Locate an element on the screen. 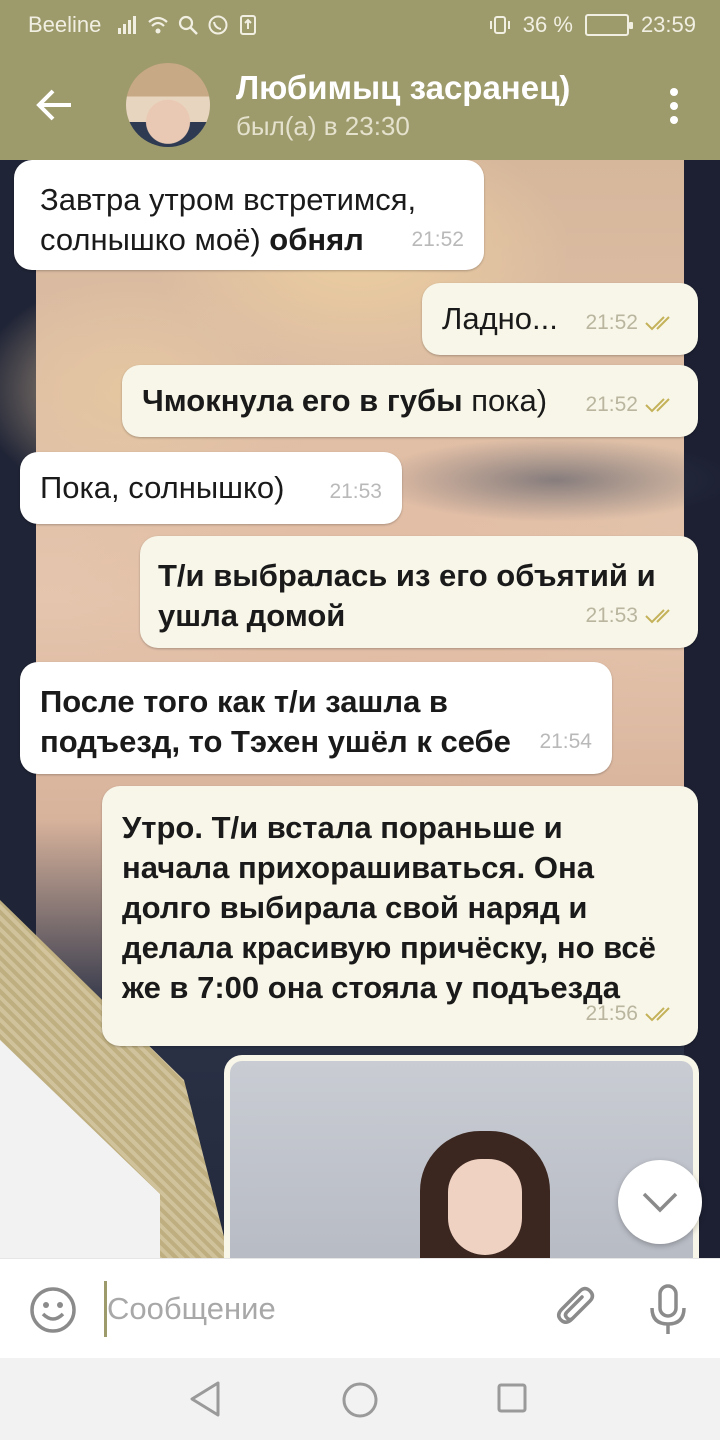 This screenshot has height=1440, width=720. nav-recent-icon is located at coordinates (512, 1398).